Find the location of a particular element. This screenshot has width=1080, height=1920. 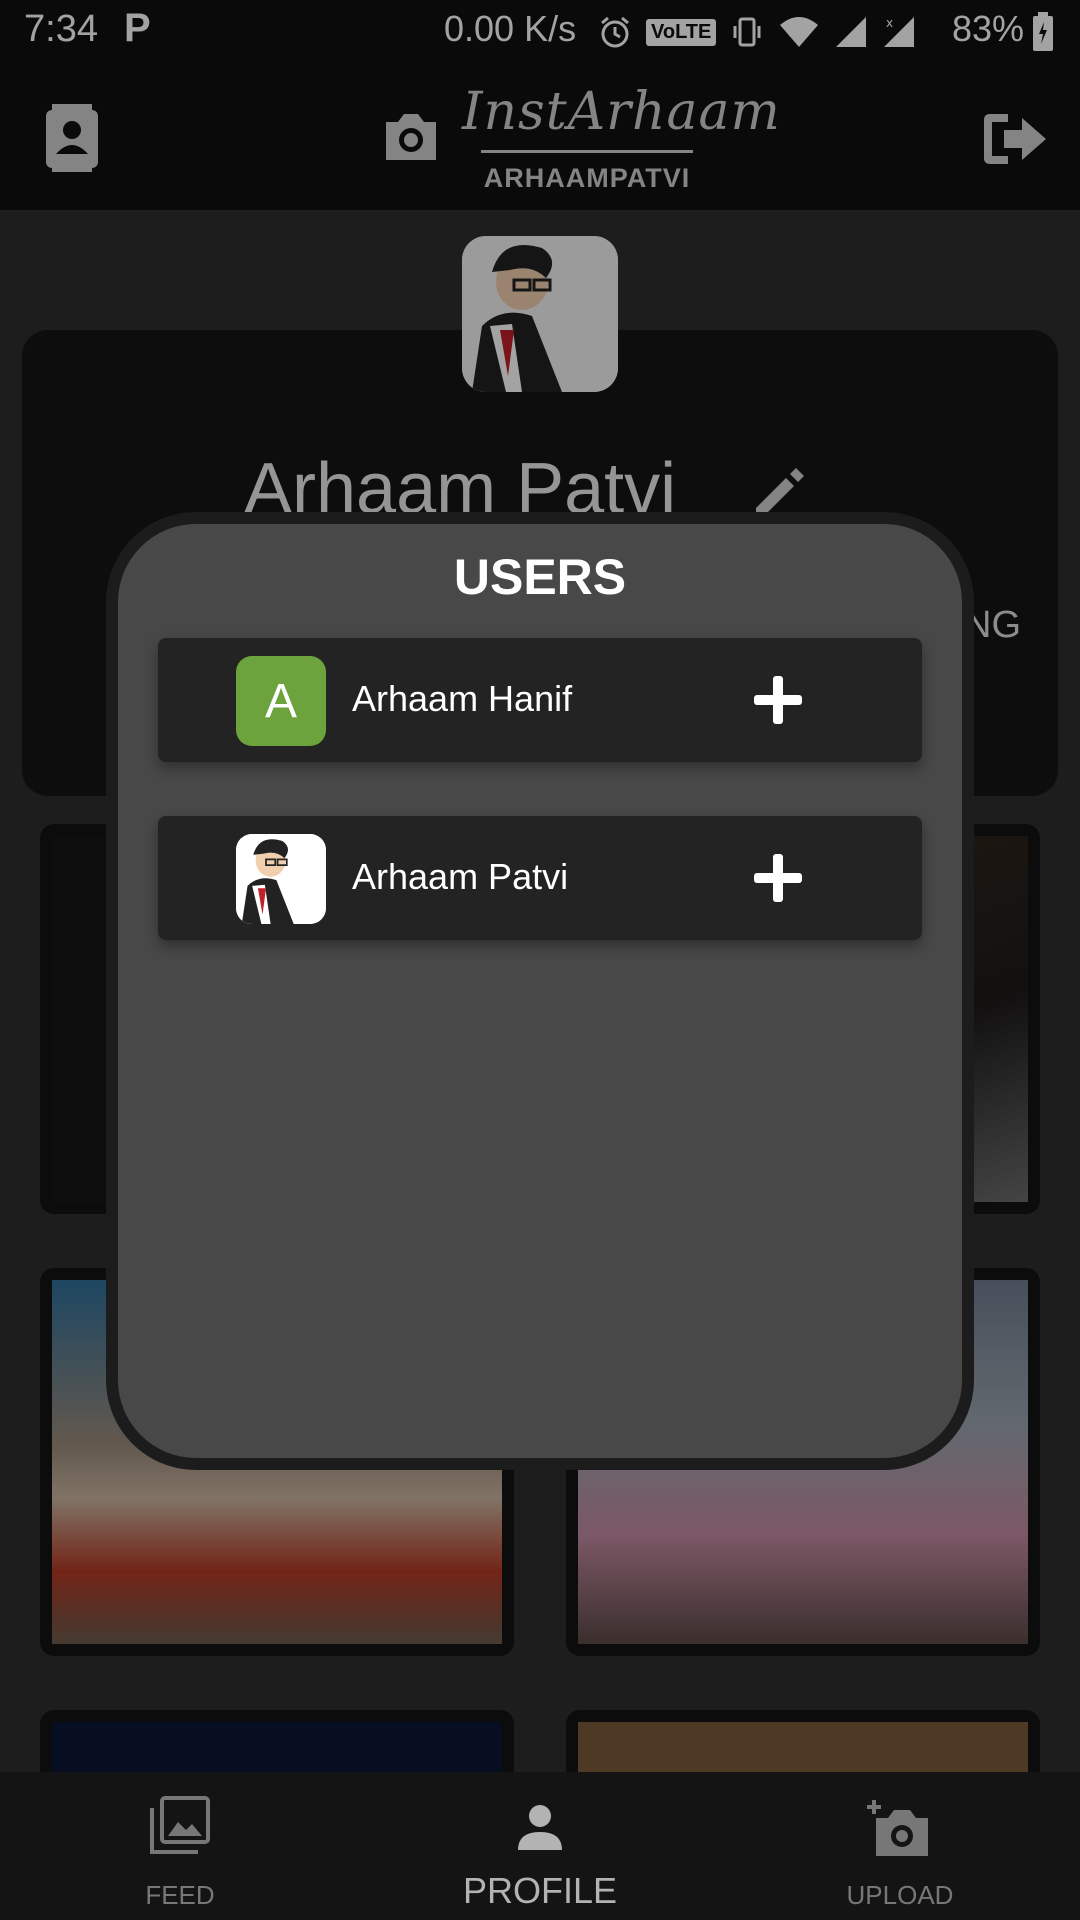

nav-feed-label: FEED is located at coordinates (180, 1895).